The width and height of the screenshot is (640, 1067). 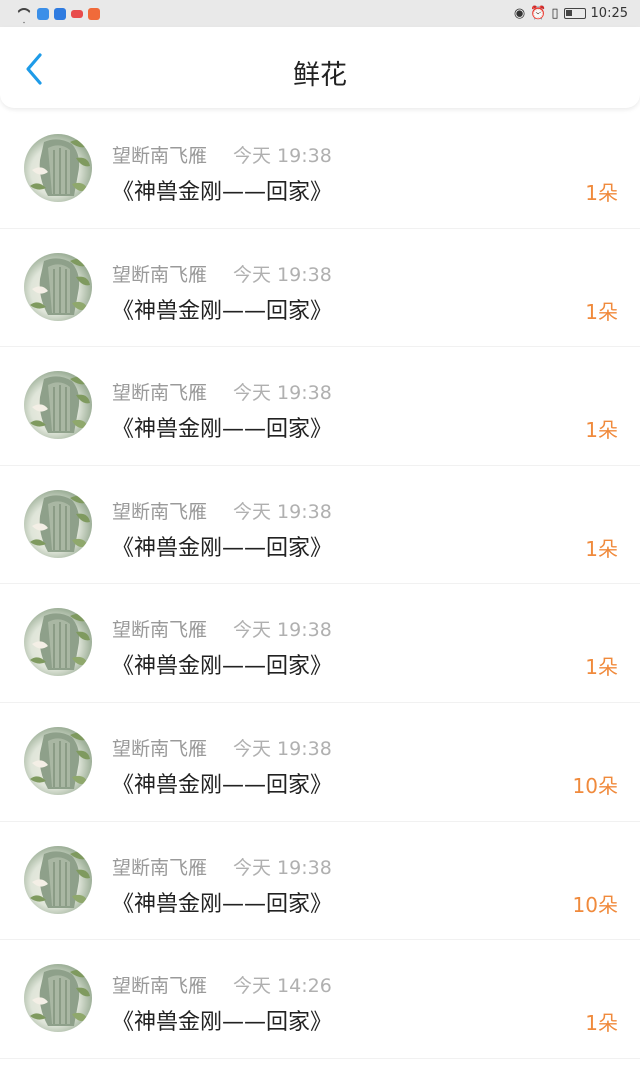 I want to click on status-right-icons: ◉ ⏰ ▯ 10:25, so click(x=571, y=13).